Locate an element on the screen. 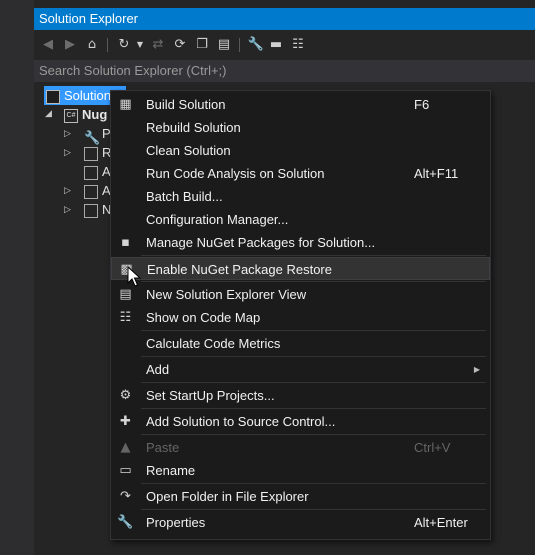  menu-item-build-solution: ▦ Build Solution F6 is located at coordinates (300, 104).